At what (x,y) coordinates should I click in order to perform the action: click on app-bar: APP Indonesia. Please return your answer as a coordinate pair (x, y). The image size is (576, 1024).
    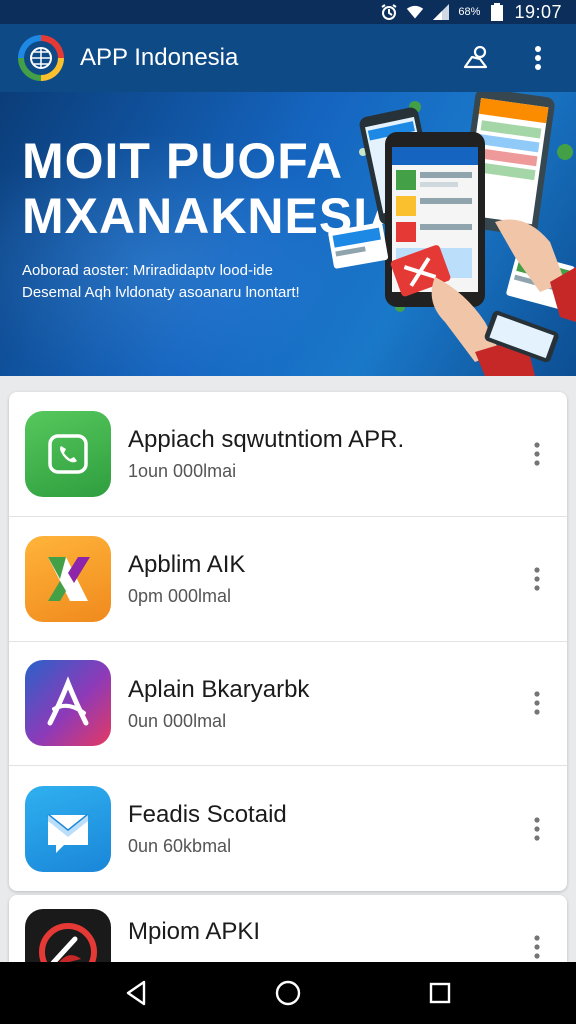
    Looking at the image, I should click on (288, 58).